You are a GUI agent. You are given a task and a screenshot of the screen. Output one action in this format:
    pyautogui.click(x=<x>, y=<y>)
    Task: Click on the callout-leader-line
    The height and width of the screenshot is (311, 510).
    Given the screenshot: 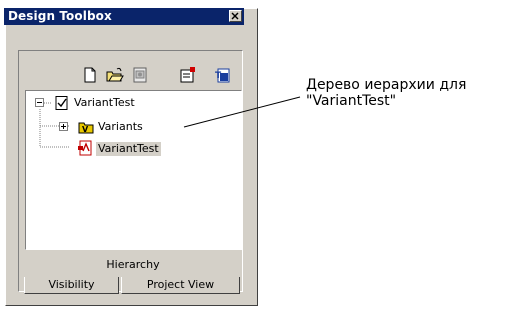 What is the action you would take?
    pyautogui.click(x=242, y=112)
    